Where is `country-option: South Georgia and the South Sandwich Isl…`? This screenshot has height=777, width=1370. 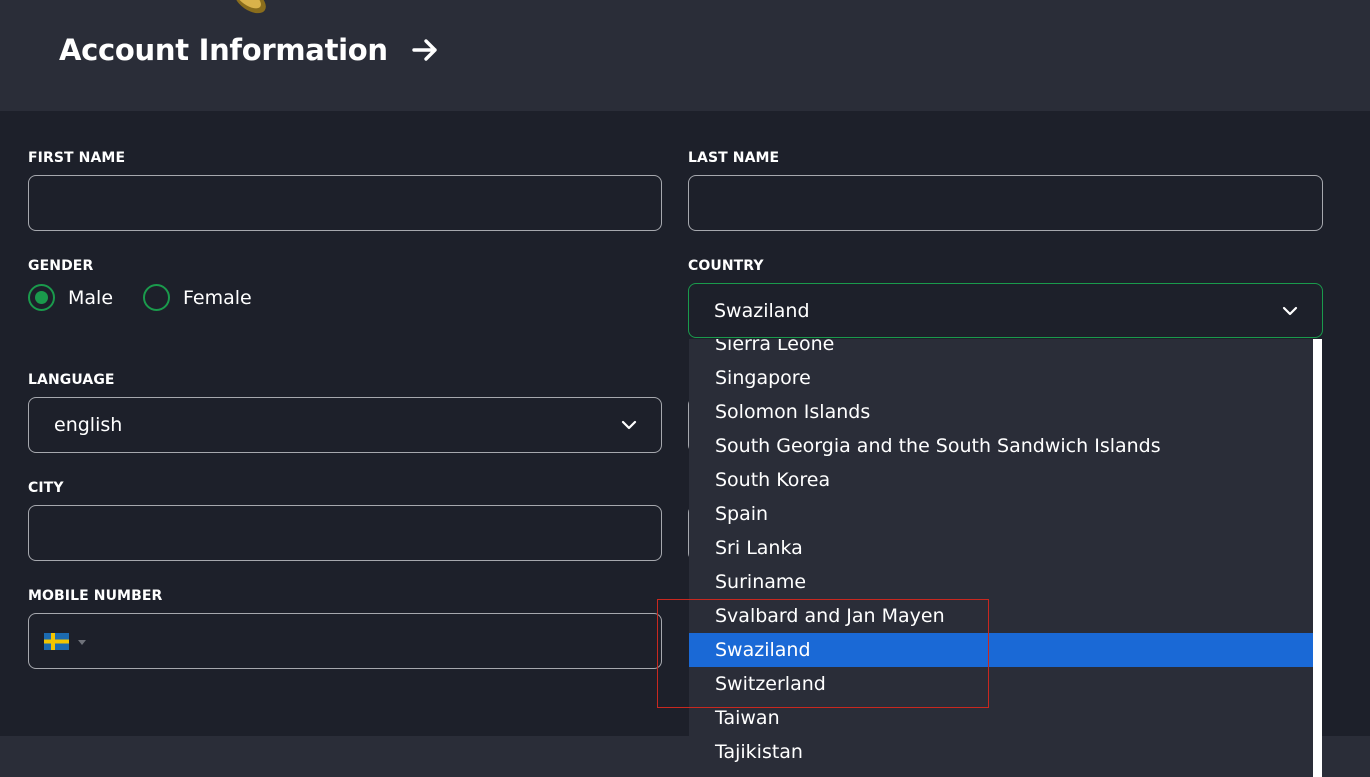
country-option: South Georgia and the South Sandwich Isl… is located at coordinates (1001, 446).